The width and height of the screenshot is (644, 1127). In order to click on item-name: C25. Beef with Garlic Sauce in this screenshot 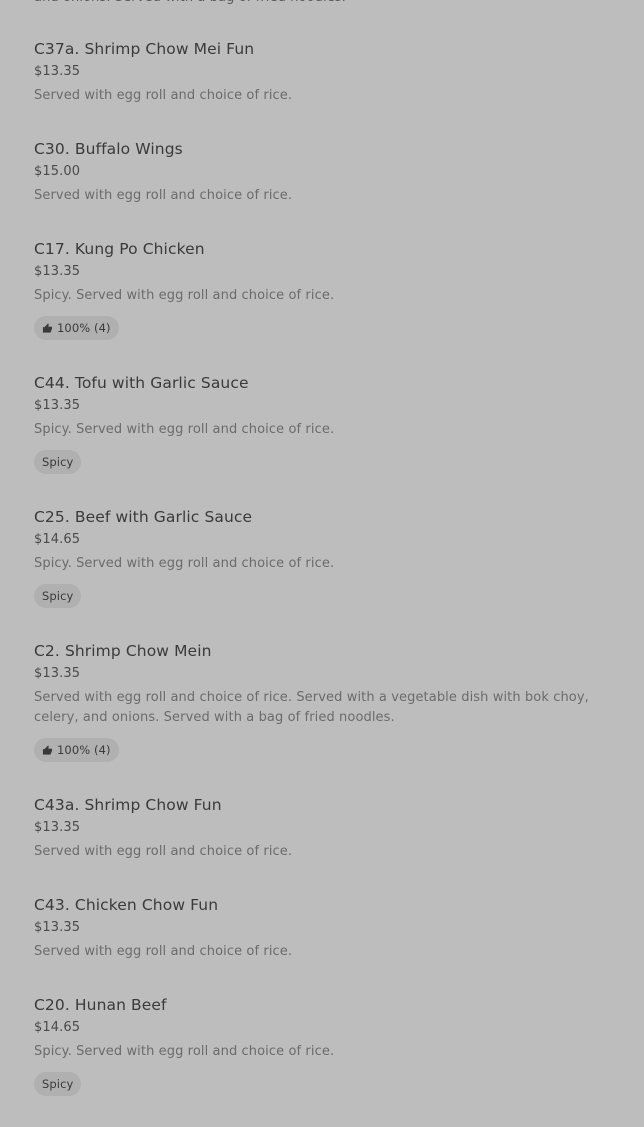, I will do `click(143, 517)`.